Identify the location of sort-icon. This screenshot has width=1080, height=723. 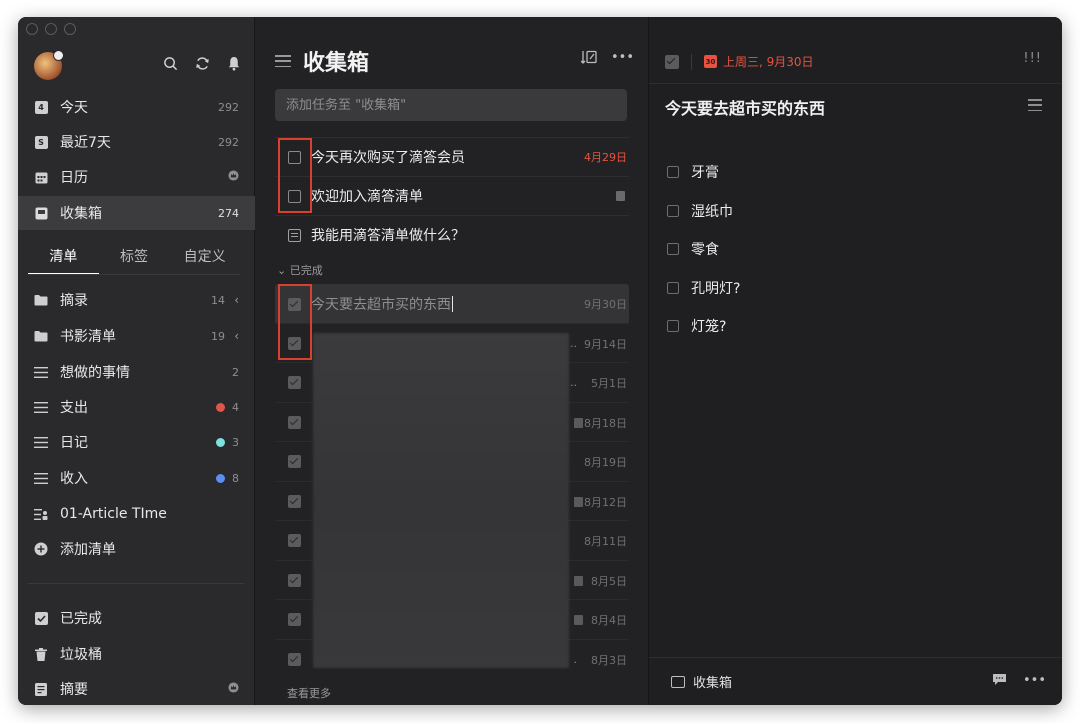
(588, 59).